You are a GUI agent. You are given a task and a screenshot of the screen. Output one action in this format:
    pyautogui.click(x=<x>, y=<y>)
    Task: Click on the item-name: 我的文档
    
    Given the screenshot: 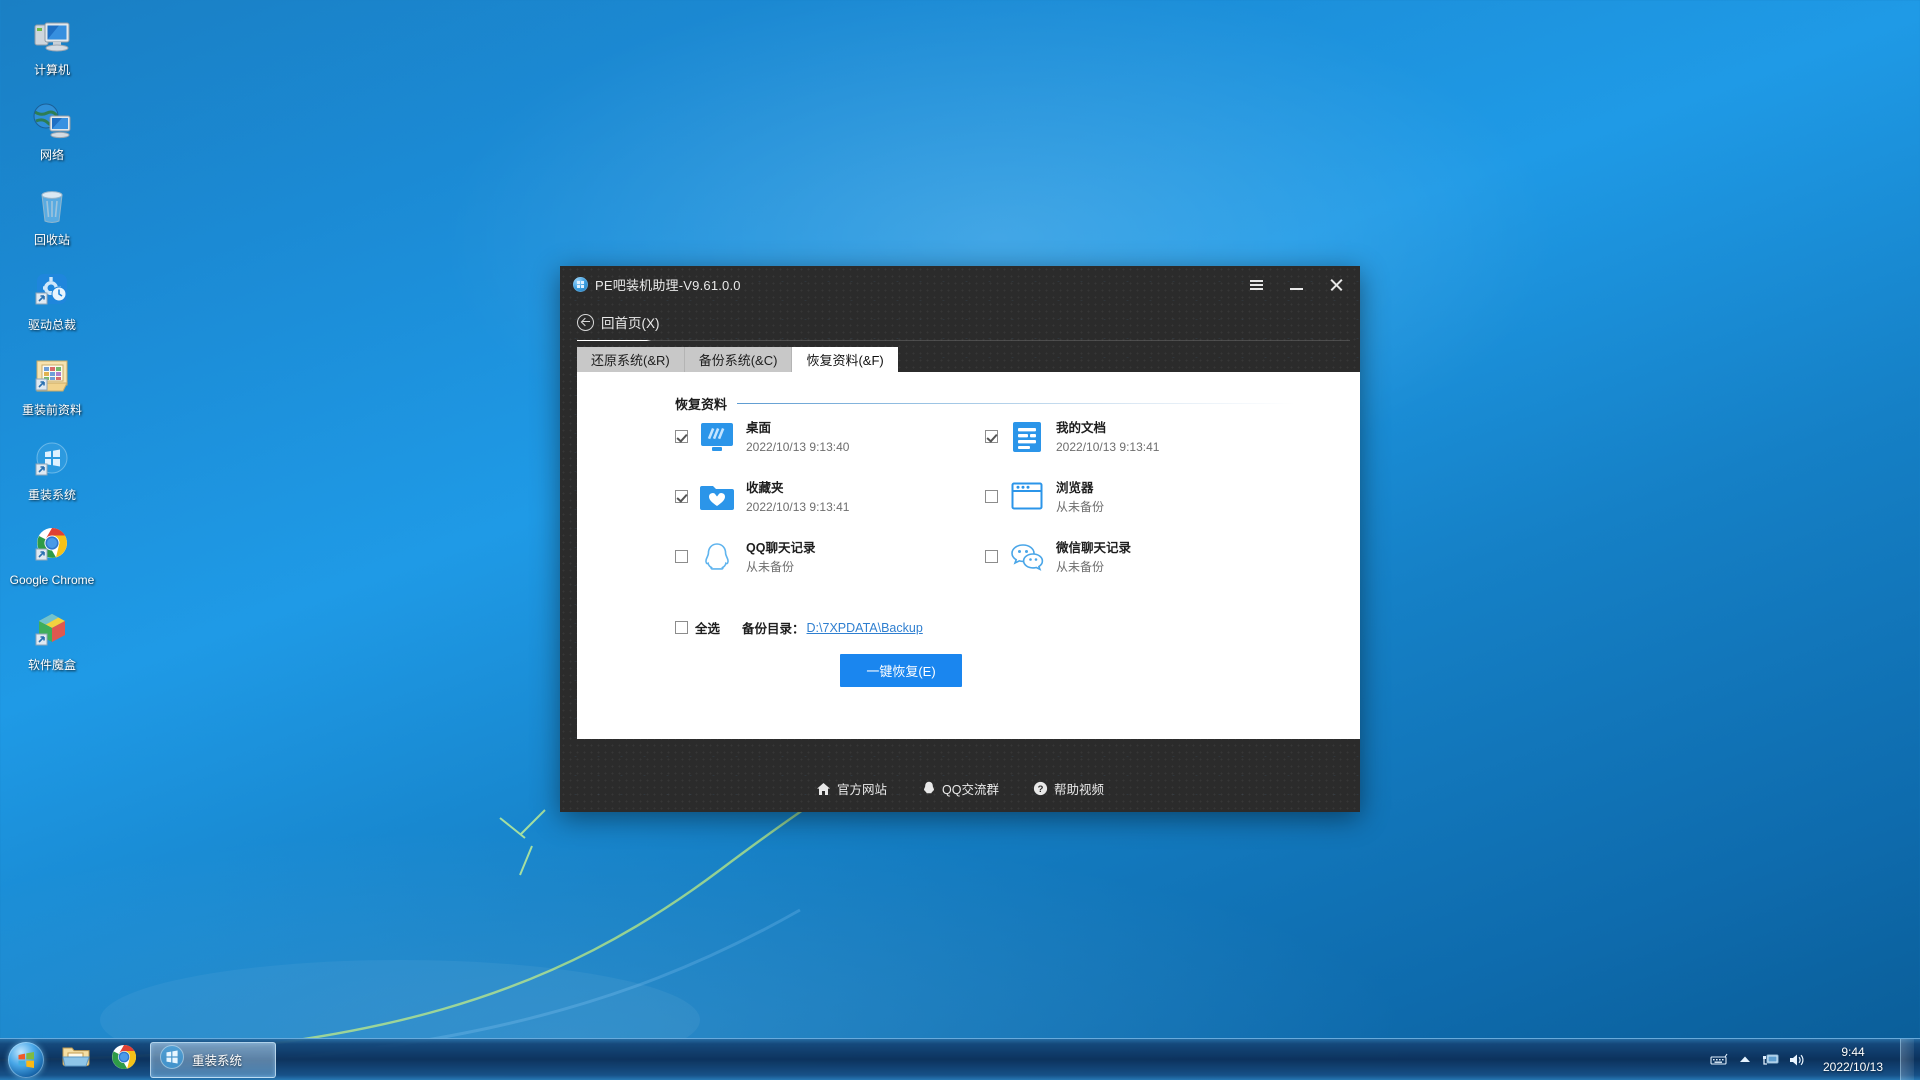 What is the action you would take?
    pyautogui.click(x=1081, y=428)
    